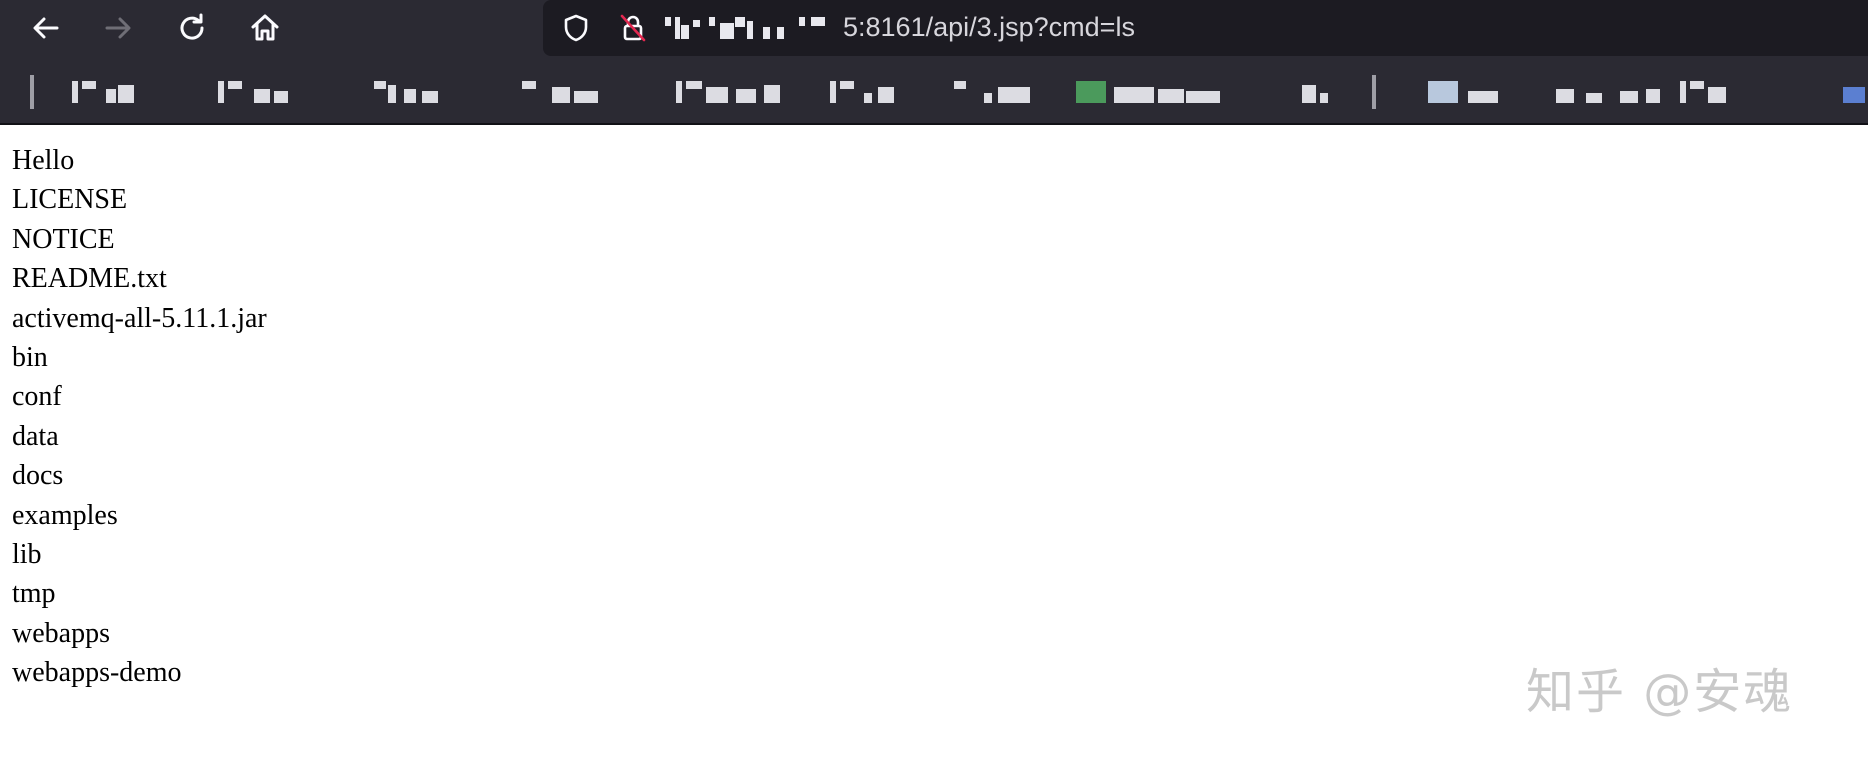 This screenshot has height=760, width=1868. I want to click on url-text: 5:8161/api/3.jsp?cmd=ls, so click(989, 27).